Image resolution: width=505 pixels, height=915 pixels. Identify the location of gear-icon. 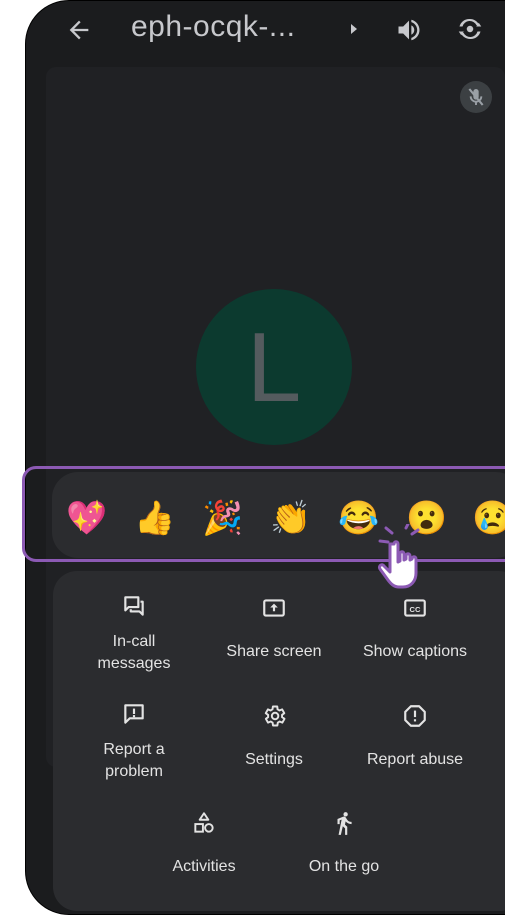
(275, 716).